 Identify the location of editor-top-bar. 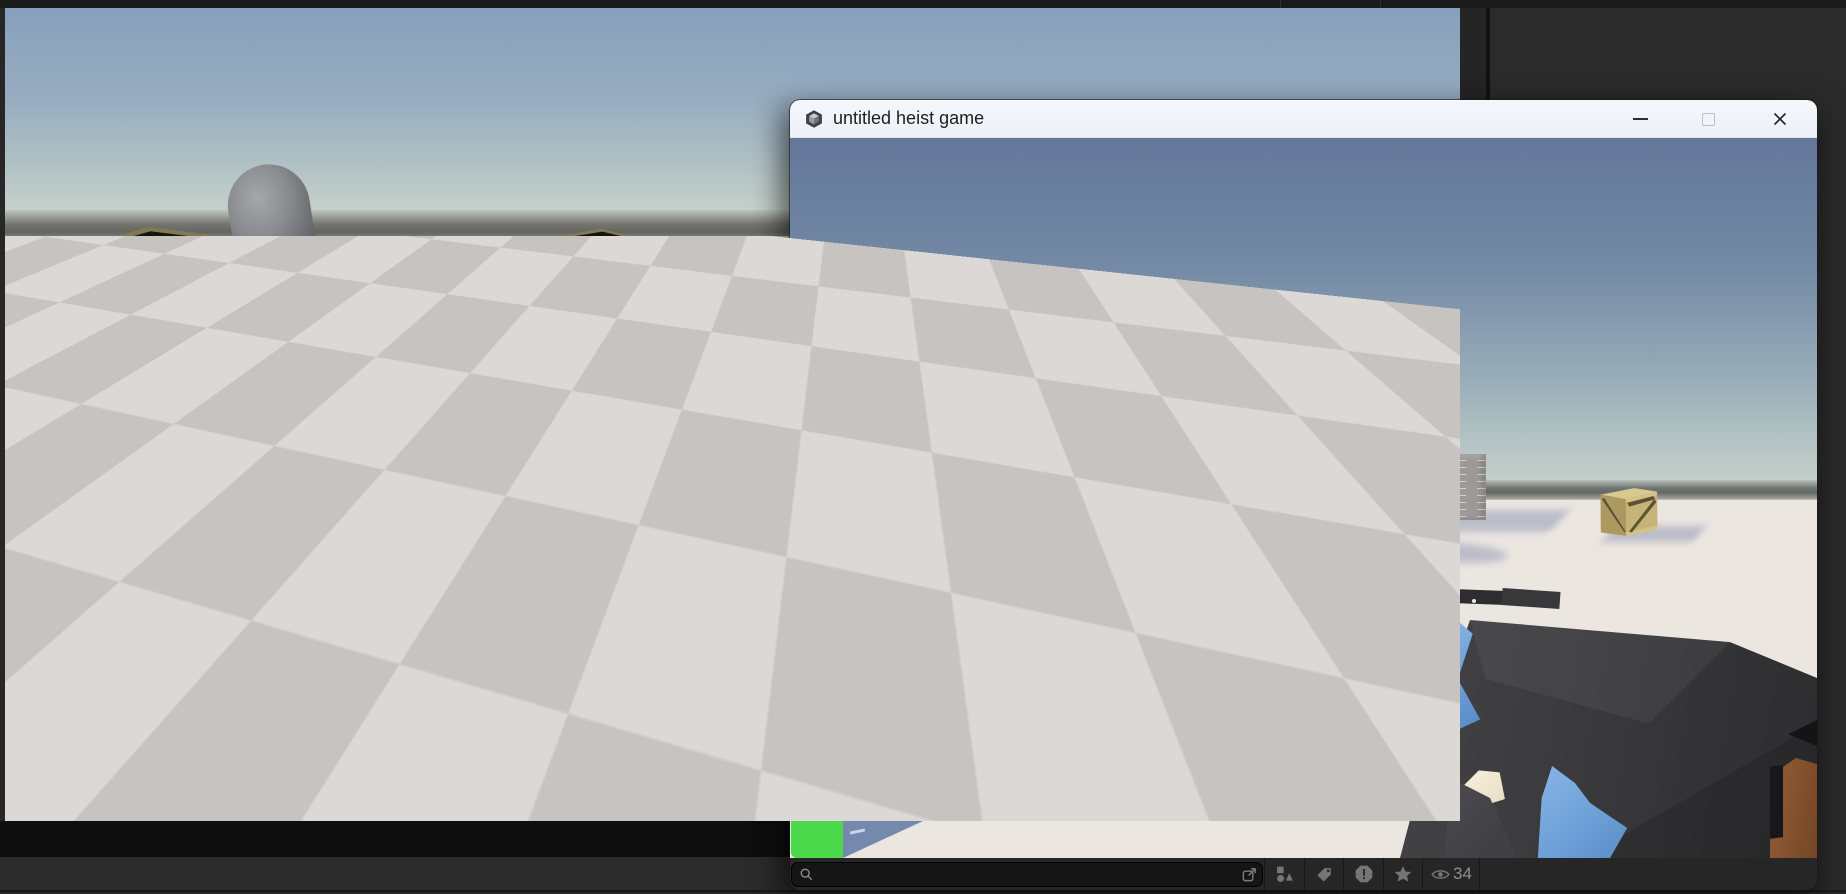
(923, 4).